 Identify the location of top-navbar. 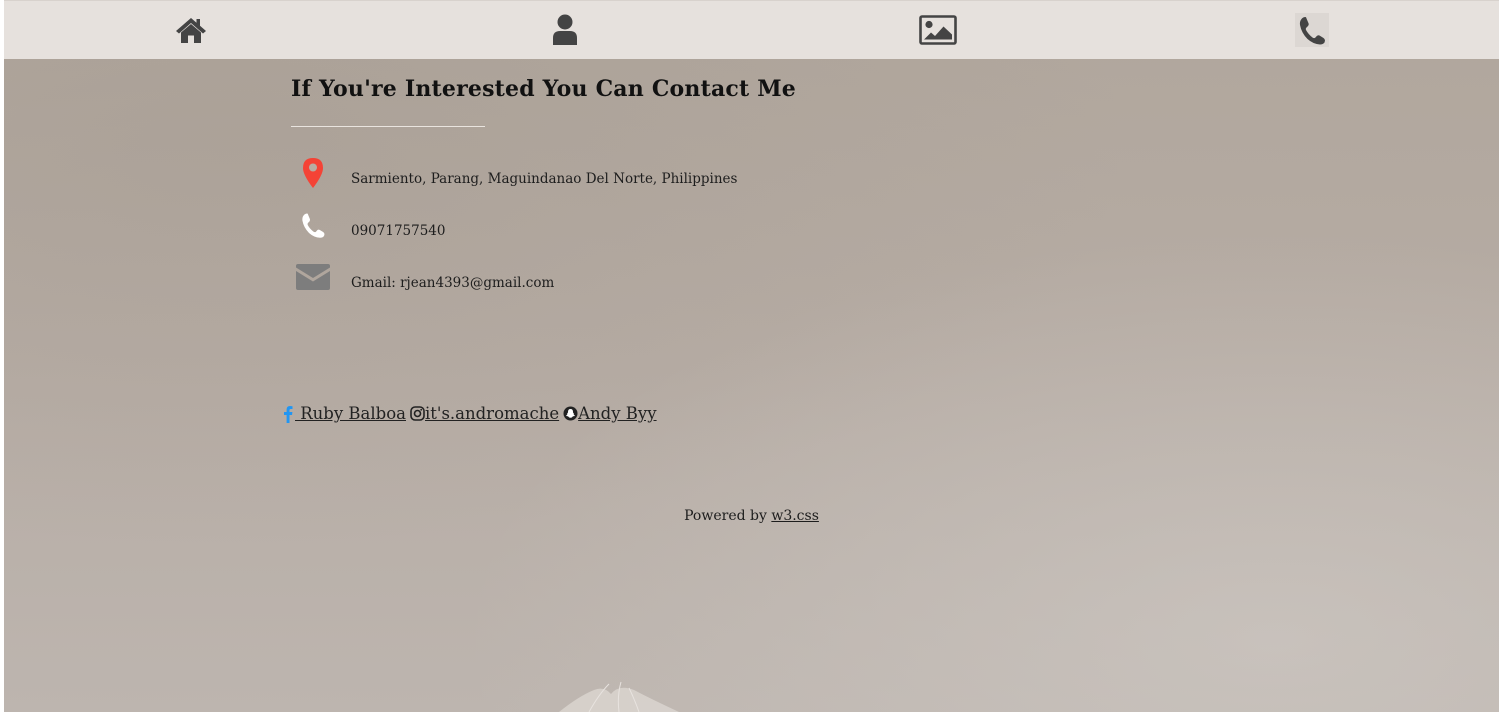
(751, 29).